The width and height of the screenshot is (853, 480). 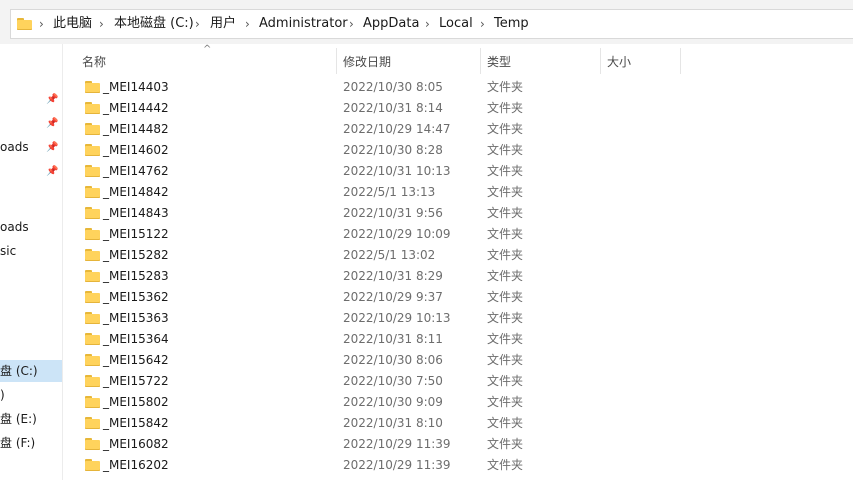 I want to click on table-row: _MEI16202 2022/10/29 11:39 文件夹, so click(x=458, y=465).